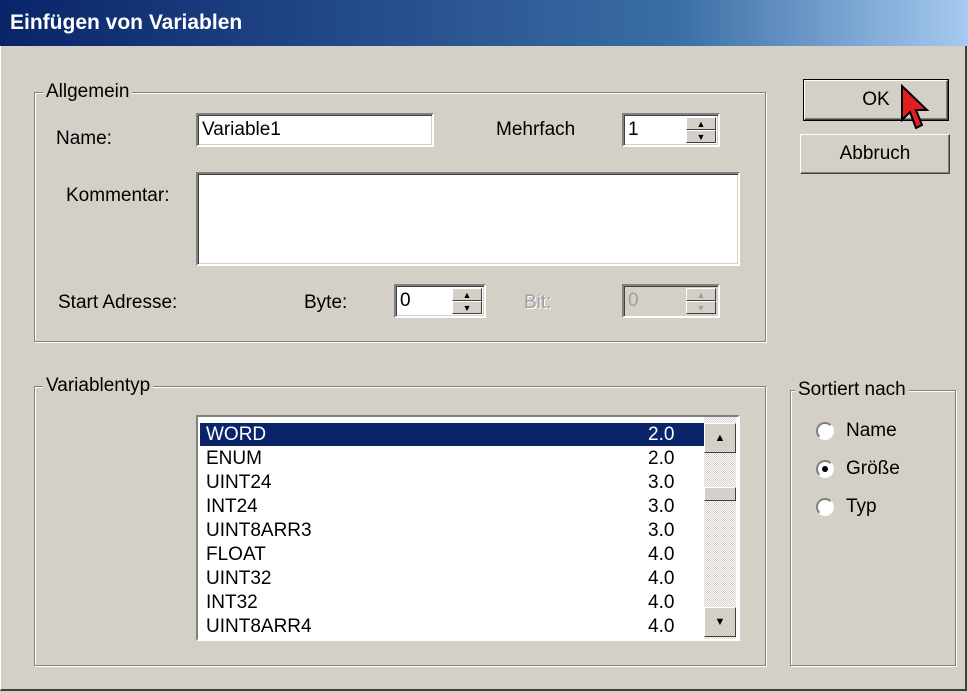 Image resolution: width=968 pixels, height=693 pixels. I want to click on scroll-thumb, so click(720, 494).